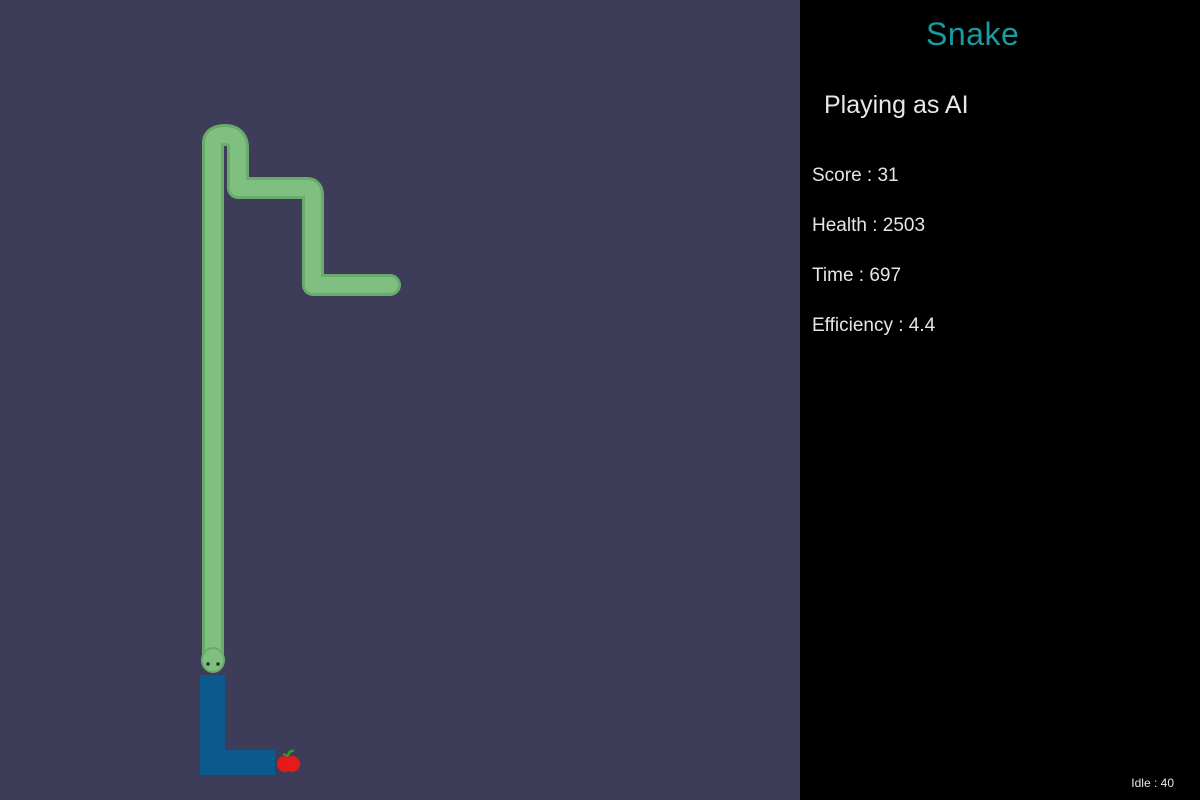 The image size is (1200, 800). What do you see at coordinates (857, 275) in the screenshot?
I see `time-stat: Time : 697` at bounding box center [857, 275].